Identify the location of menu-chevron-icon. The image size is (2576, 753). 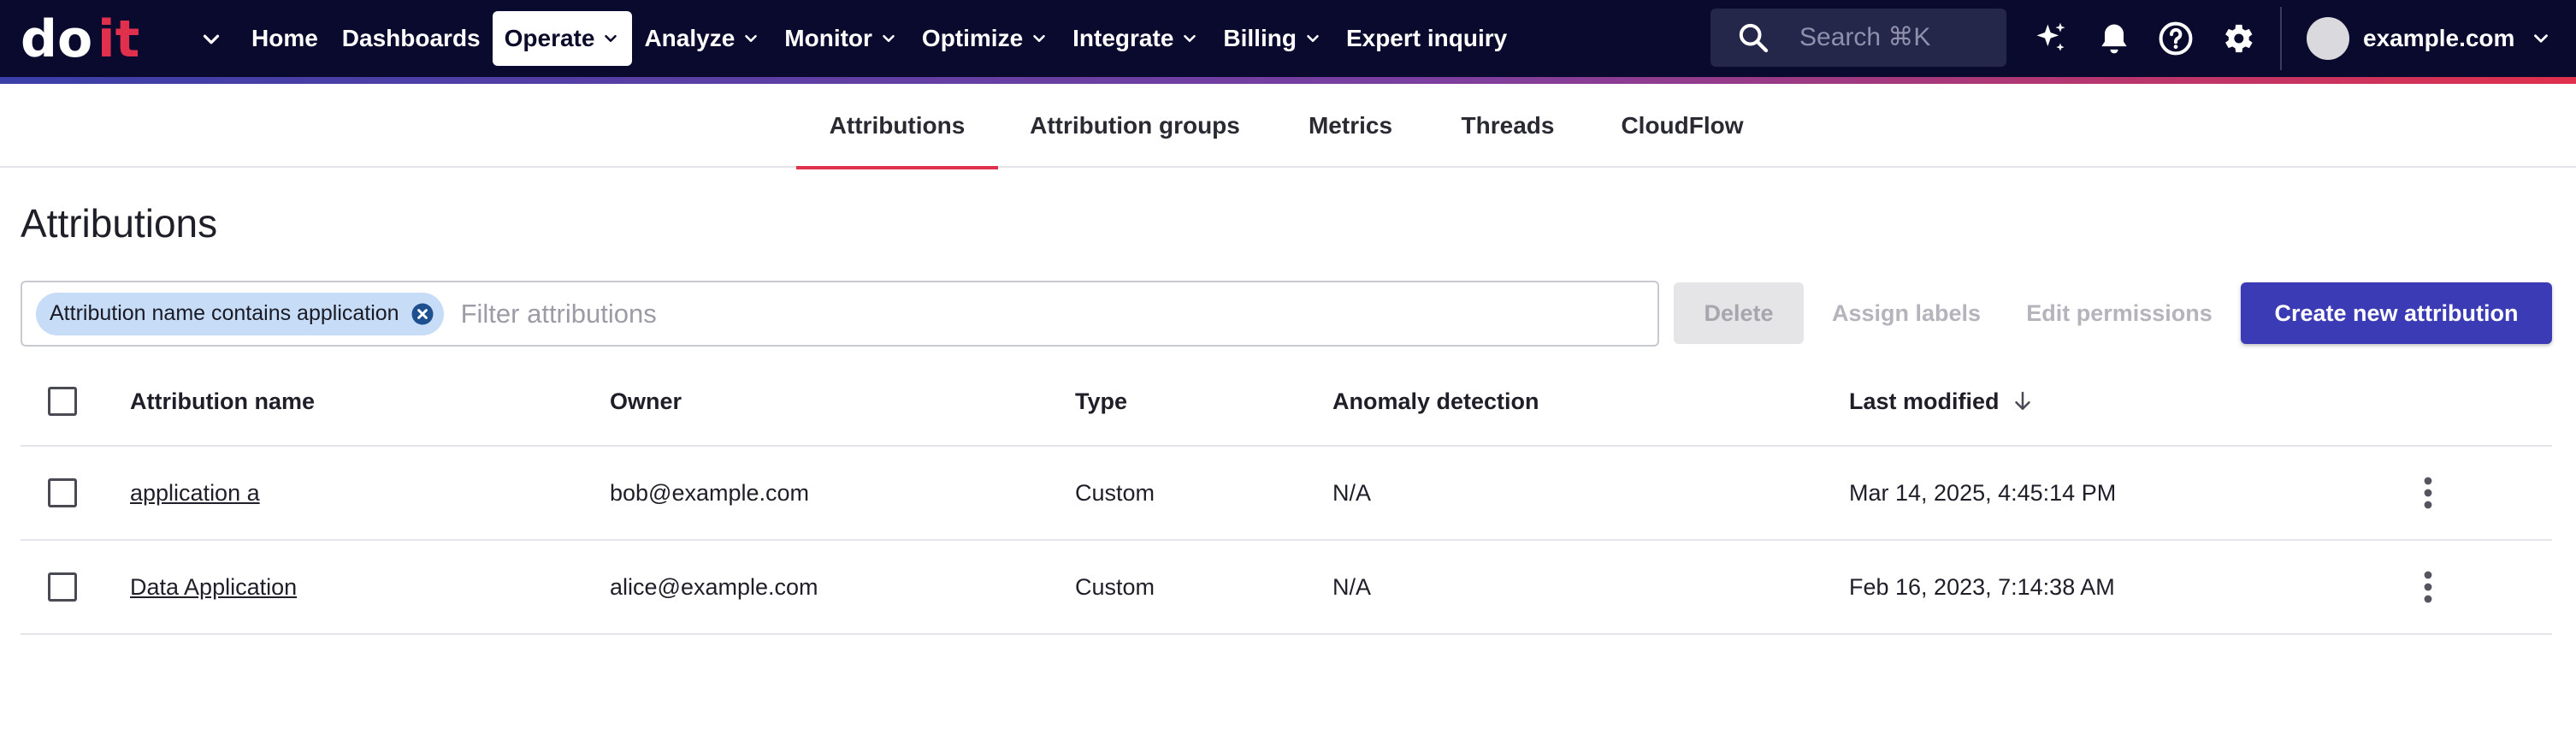
(211, 39).